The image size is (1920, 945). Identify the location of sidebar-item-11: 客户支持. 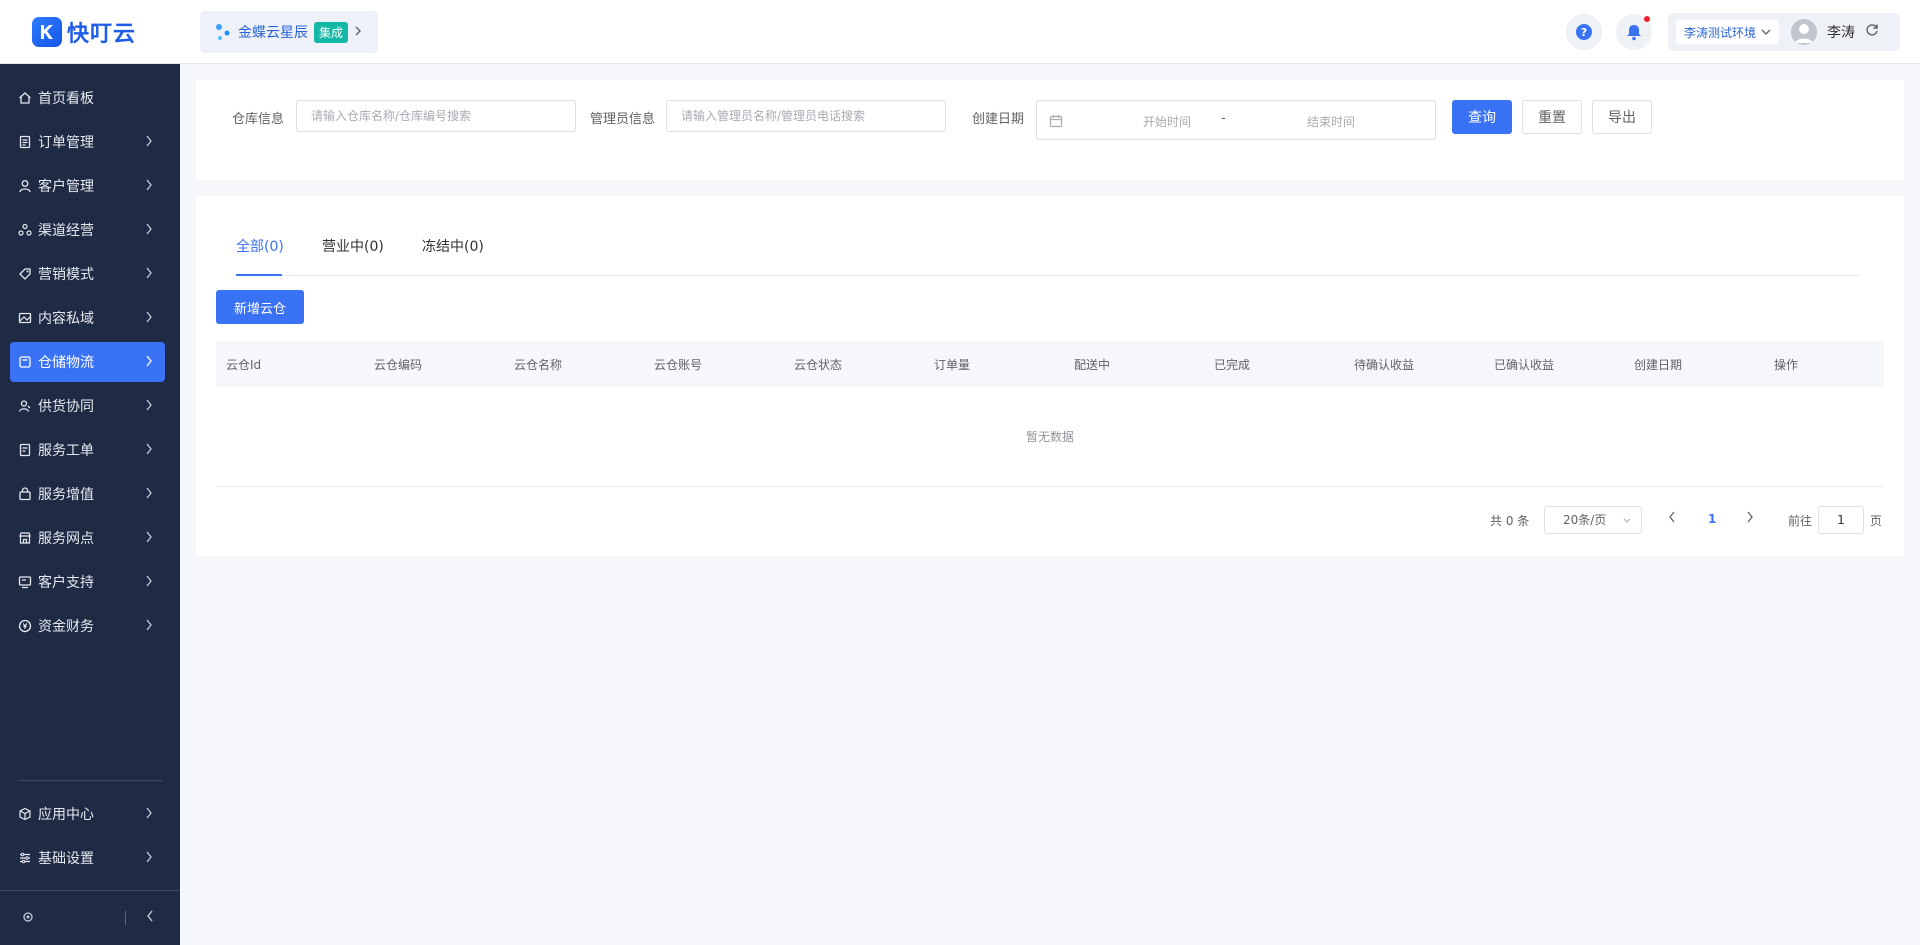
(87, 582).